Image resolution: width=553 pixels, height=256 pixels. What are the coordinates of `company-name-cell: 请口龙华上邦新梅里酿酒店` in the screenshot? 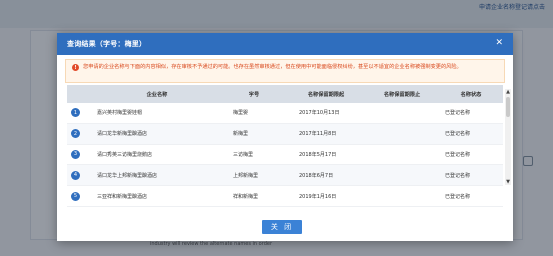 It's located at (127, 175).